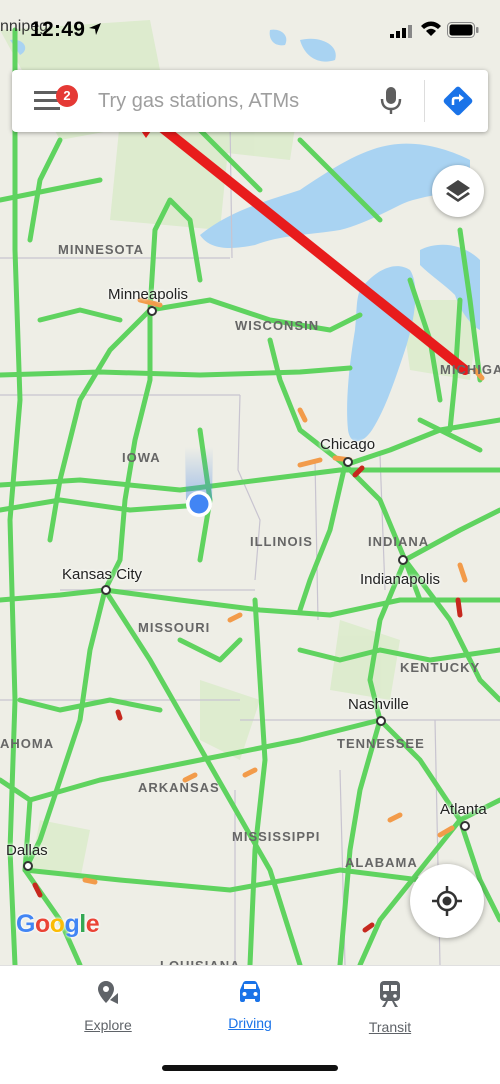 The width and height of the screenshot is (500, 1084). Describe the element at coordinates (108, 1025) in the screenshot. I see `tab-explore-label: Explore` at that location.